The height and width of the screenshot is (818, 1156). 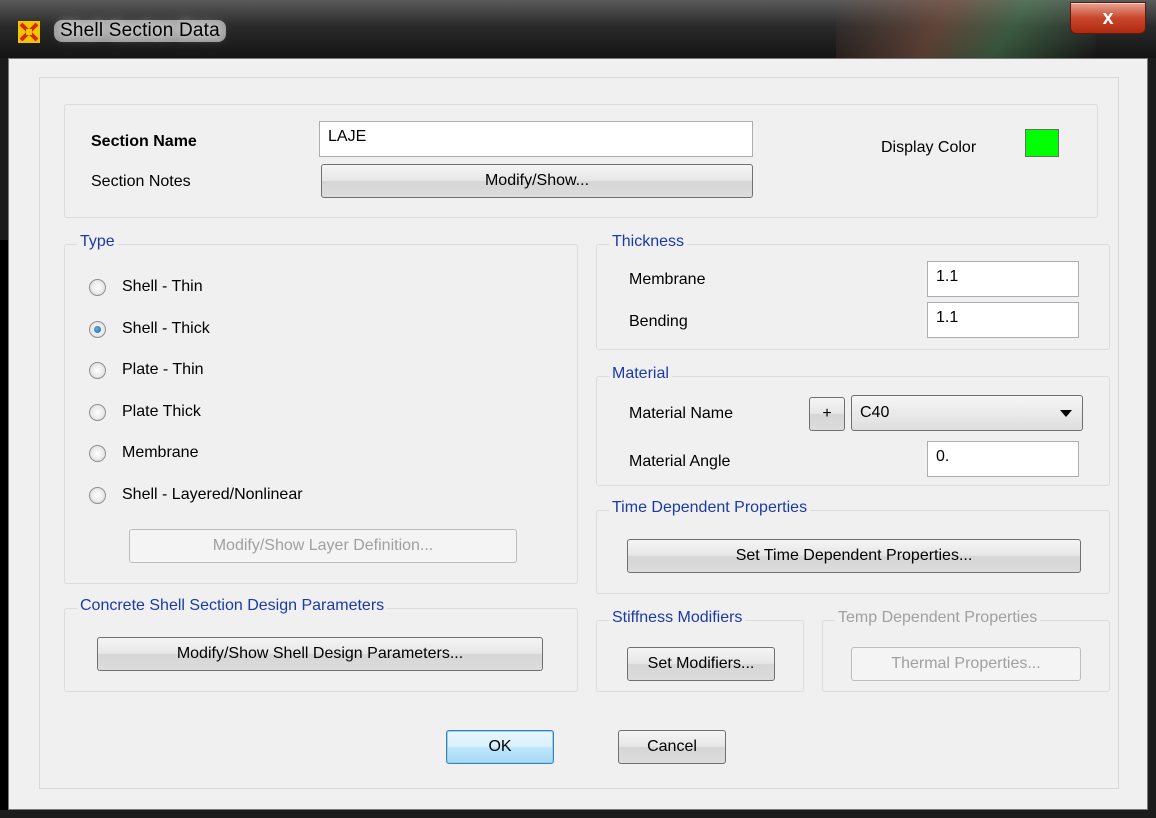 I want to click on material-angle-input: 0., so click(x=1003, y=459).